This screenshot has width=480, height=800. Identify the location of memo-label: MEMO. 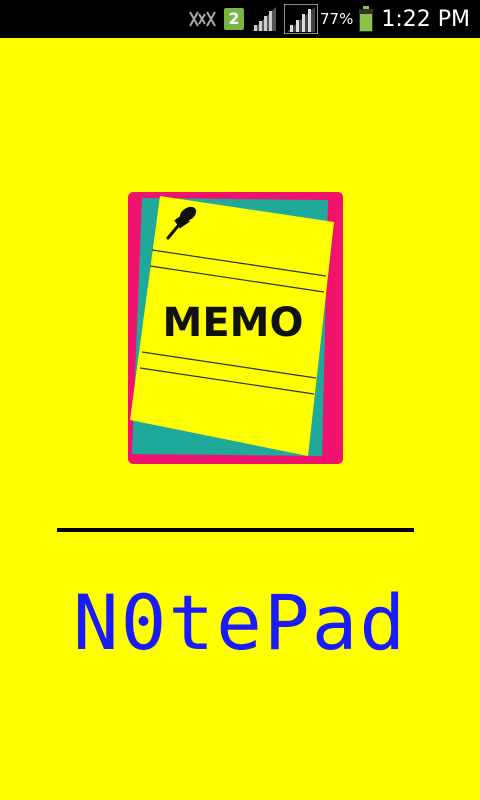
(233, 323).